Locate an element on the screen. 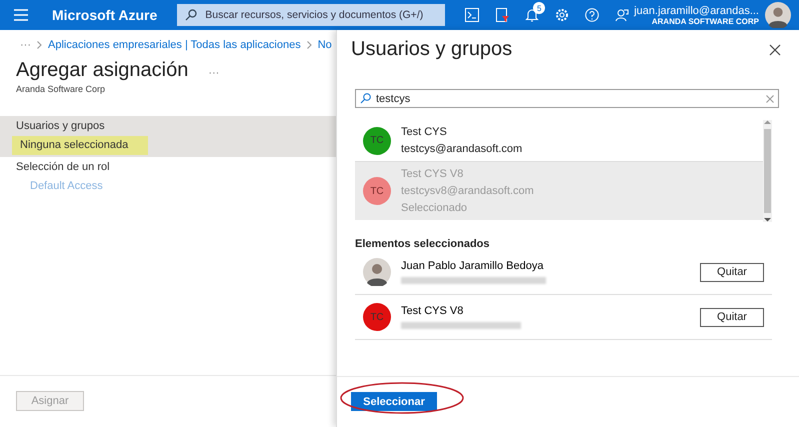 The image size is (799, 427). breadcrumb-link: No is located at coordinates (325, 45).